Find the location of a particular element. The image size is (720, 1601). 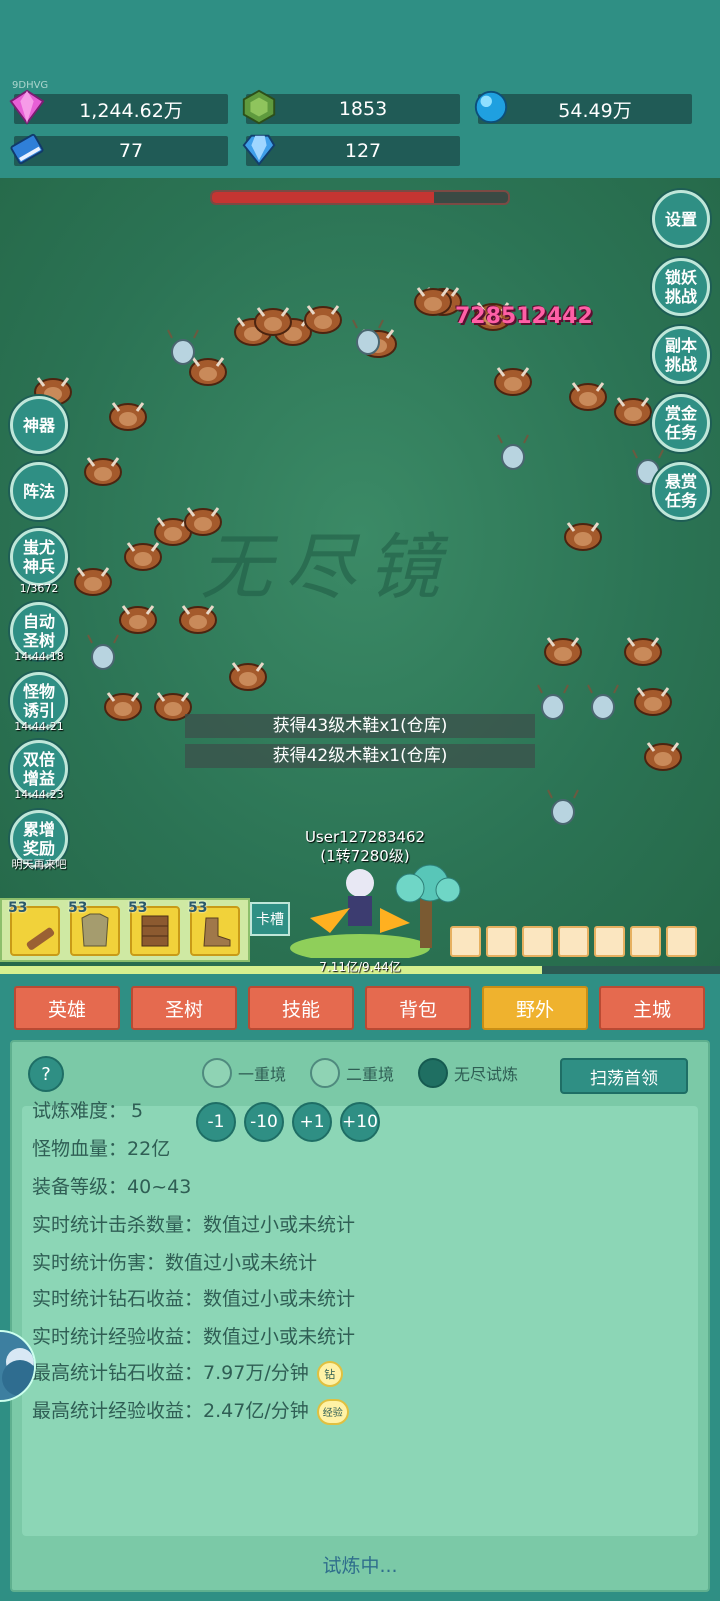

difficulty-label: 试炼难度： is located at coordinates (80, 1111).